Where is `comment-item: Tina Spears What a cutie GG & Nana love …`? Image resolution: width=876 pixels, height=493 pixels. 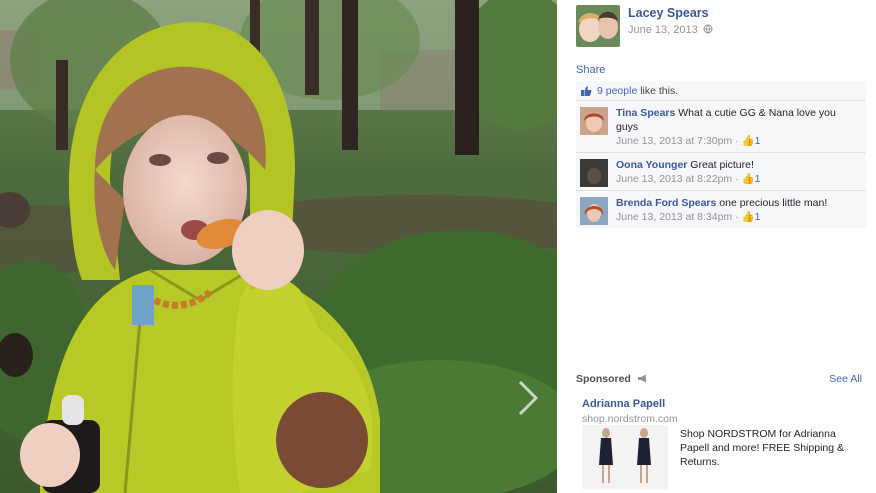
comment-item: Tina Spears What a cutie GG & Nana love … is located at coordinates (721, 127).